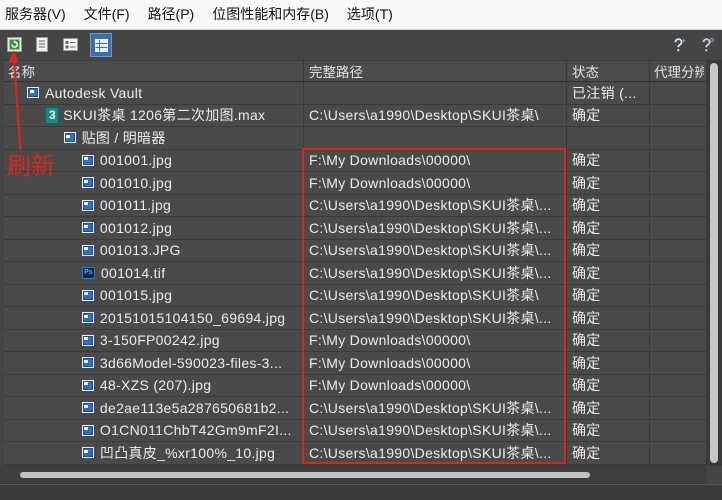  I want to click on name-cell: 凹凸真皮_%xr100%_10.jpg, so click(154, 453).